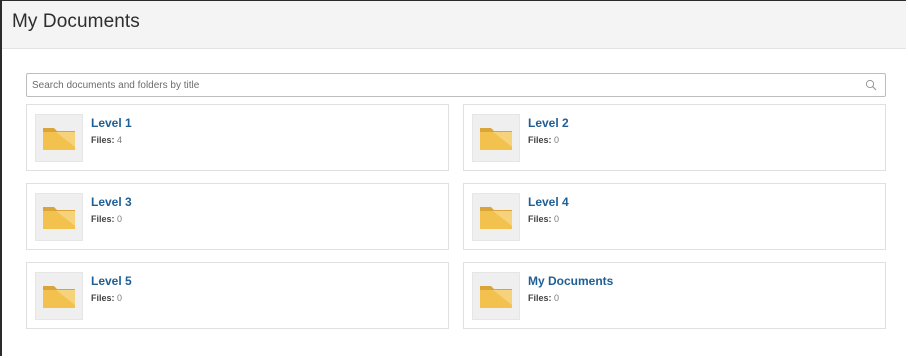 The image size is (908, 358). What do you see at coordinates (237, 137) in the screenshot?
I see `folder-card: Level 1 Files: 4` at bounding box center [237, 137].